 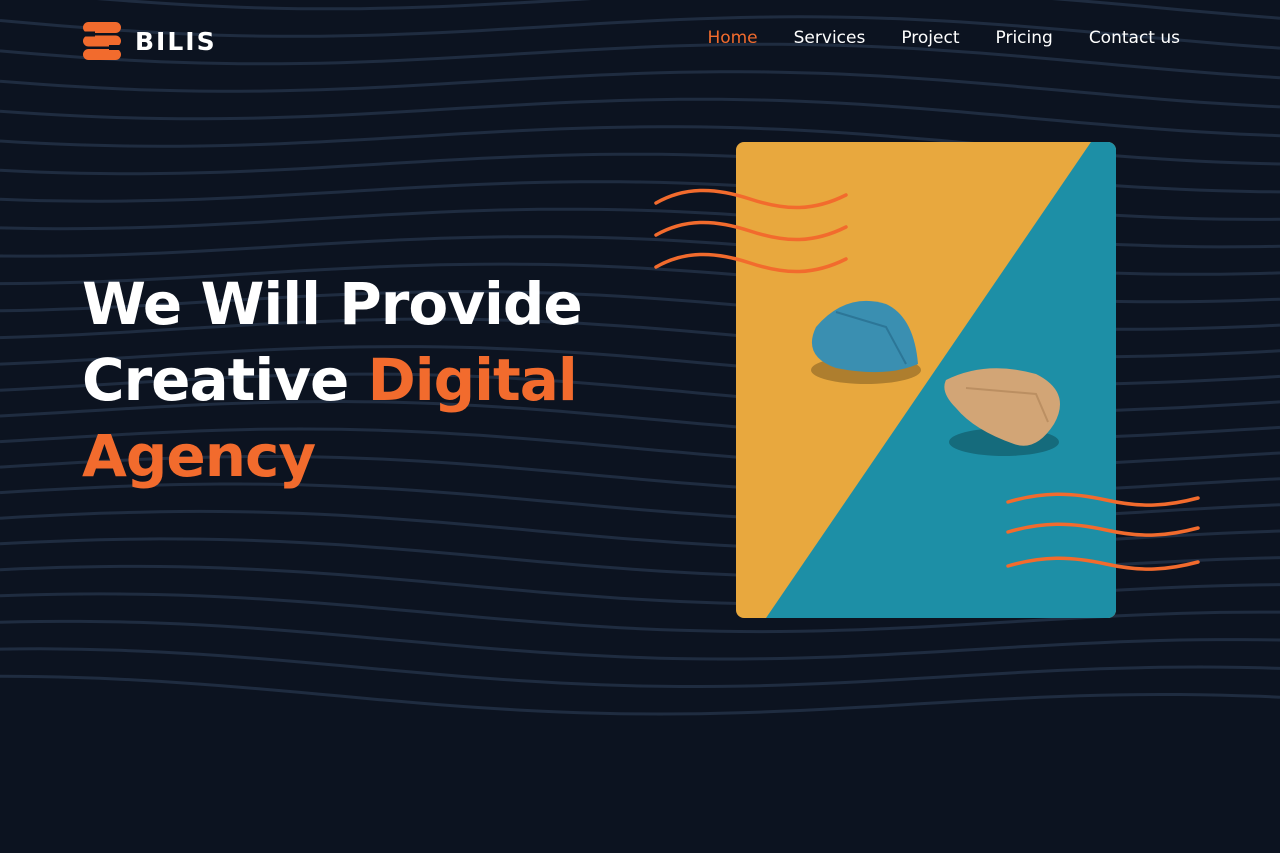 What do you see at coordinates (102, 41) in the screenshot?
I see `logo-icon` at bounding box center [102, 41].